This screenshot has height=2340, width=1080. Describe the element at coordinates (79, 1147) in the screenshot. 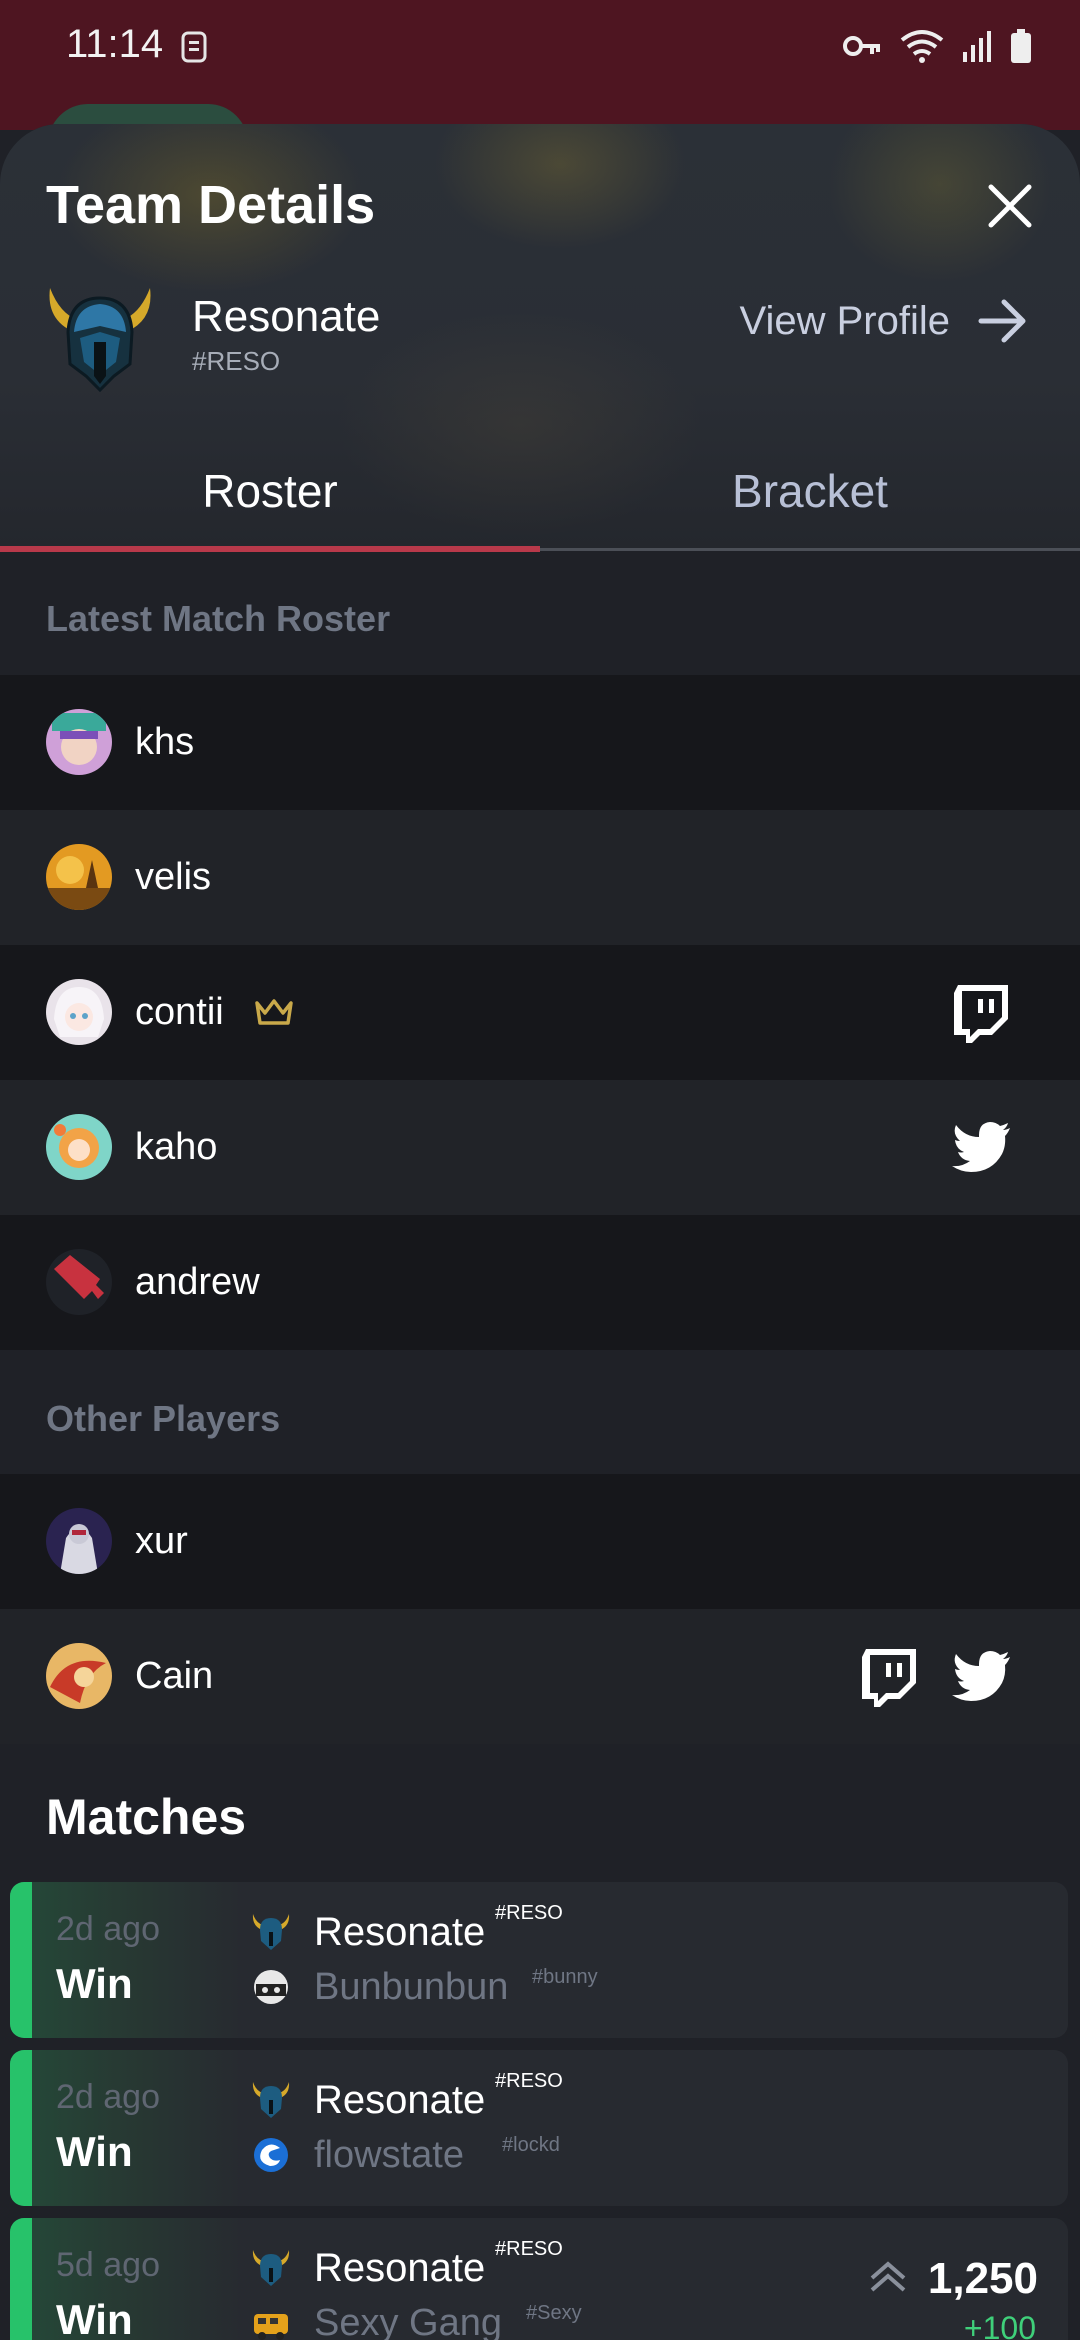

I see `avatar-kaho` at that location.